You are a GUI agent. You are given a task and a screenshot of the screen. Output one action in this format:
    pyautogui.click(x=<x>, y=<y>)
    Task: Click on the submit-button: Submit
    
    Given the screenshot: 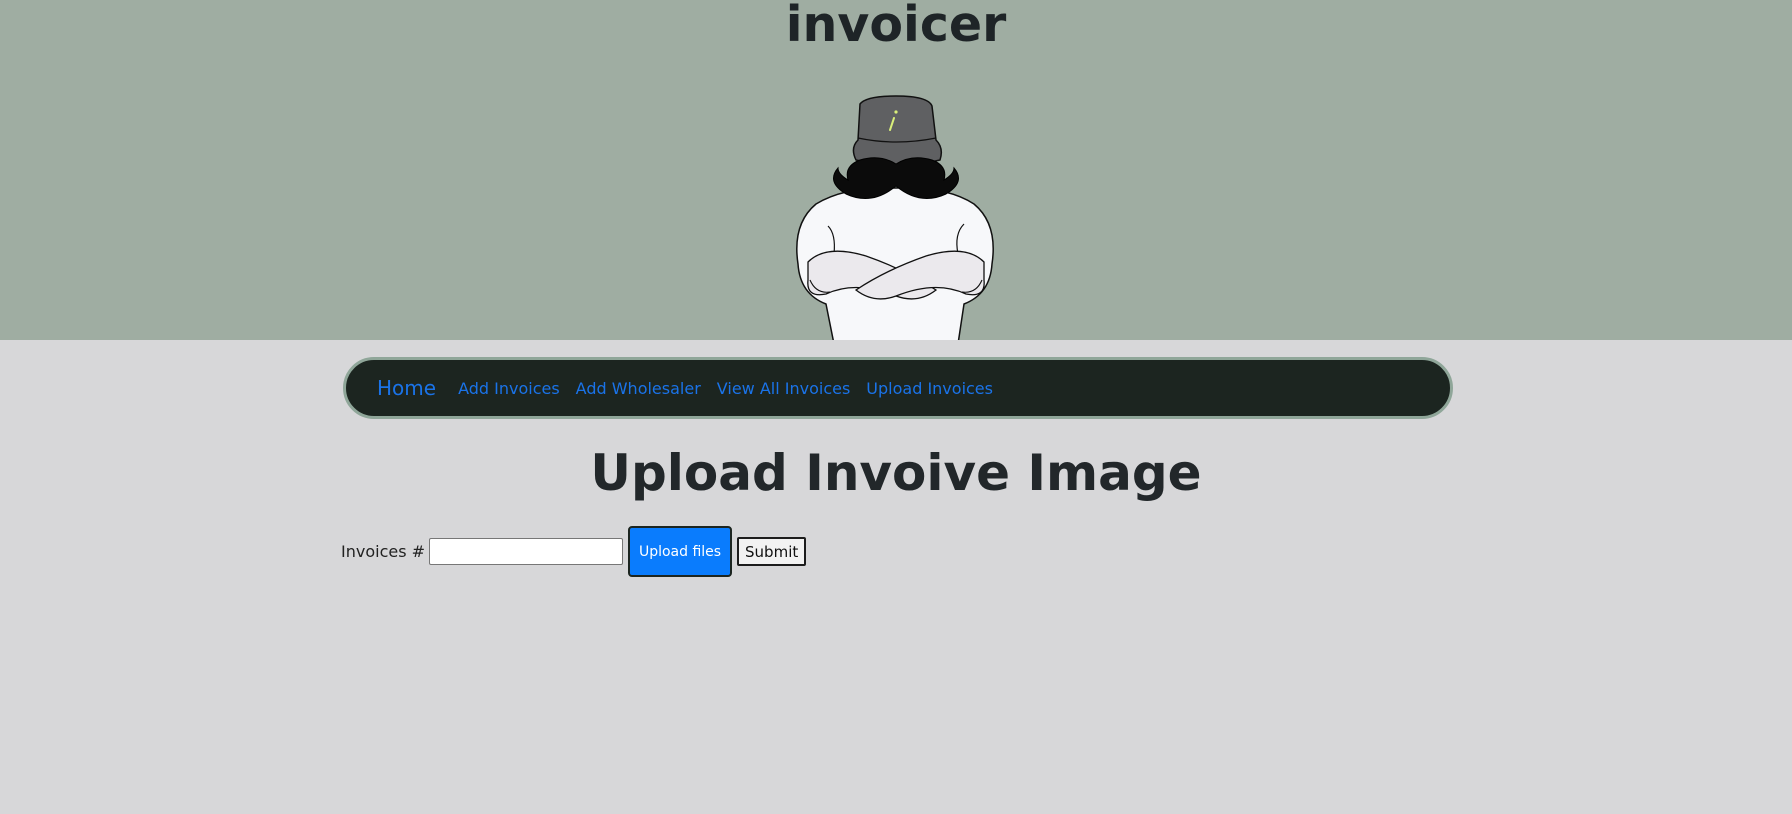 What is the action you would take?
    pyautogui.click(x=772, y=551)
    